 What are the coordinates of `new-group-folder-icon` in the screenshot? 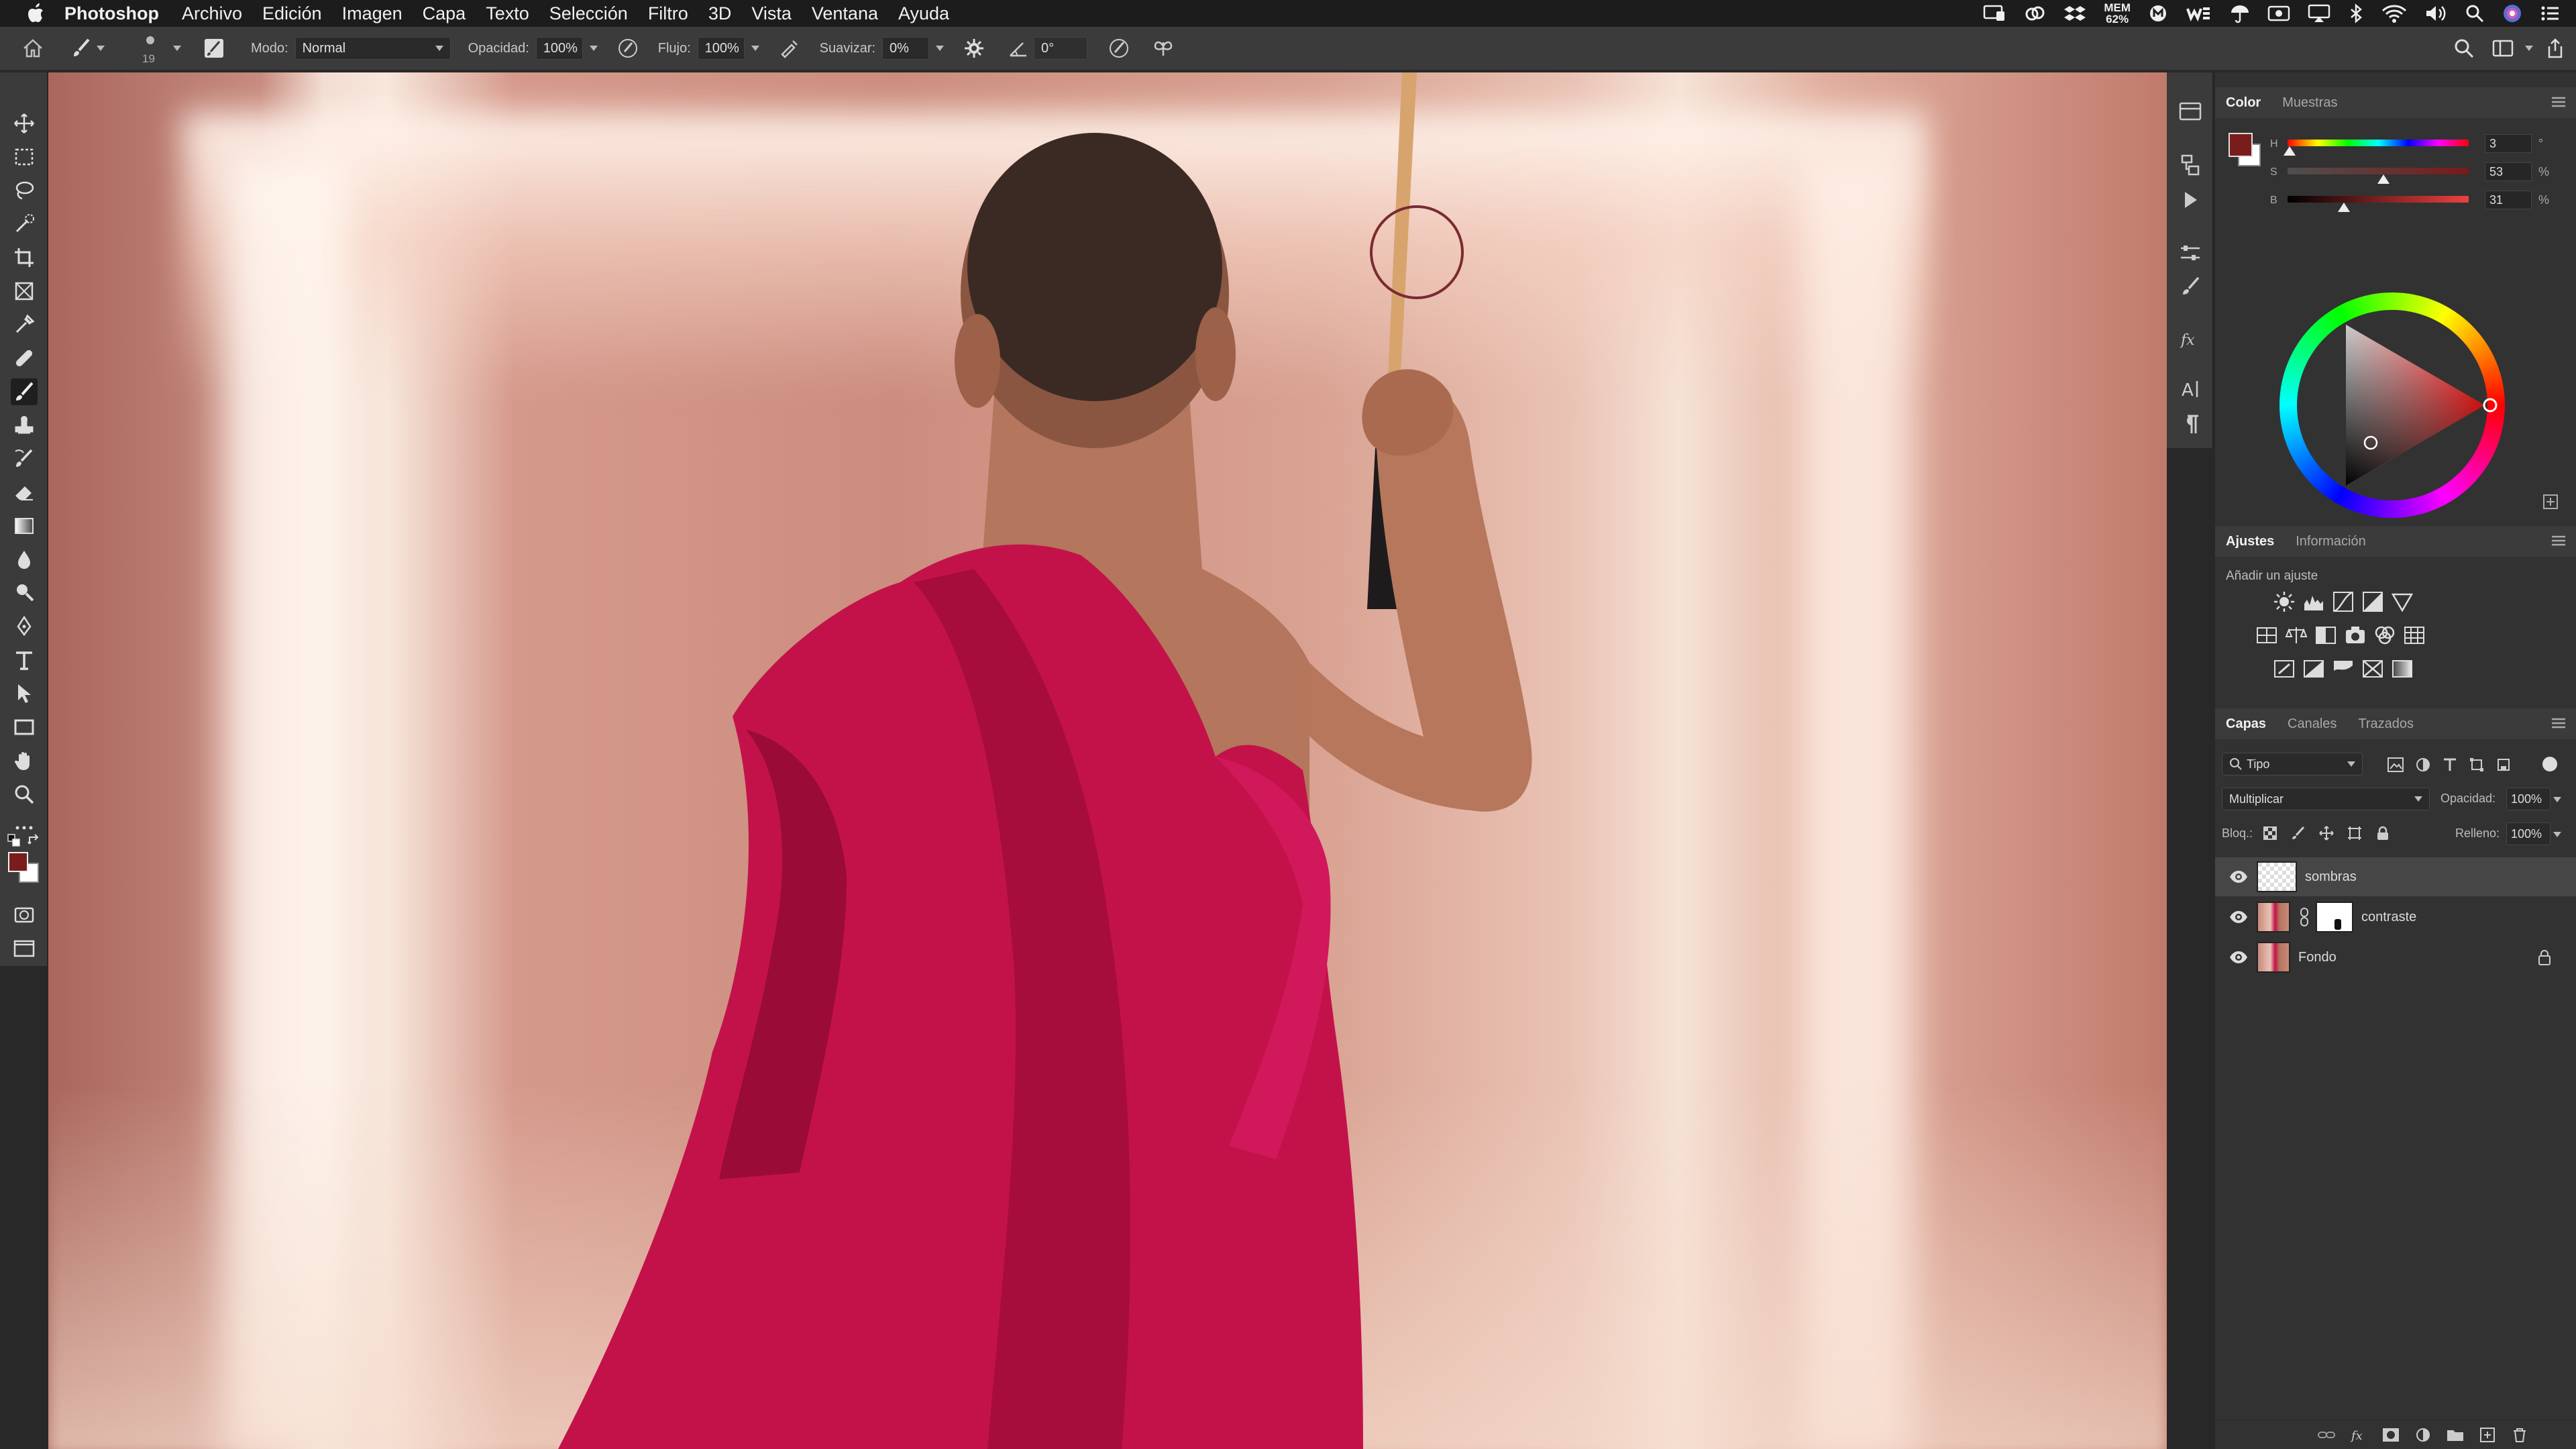 It's located at (2455, 1435).